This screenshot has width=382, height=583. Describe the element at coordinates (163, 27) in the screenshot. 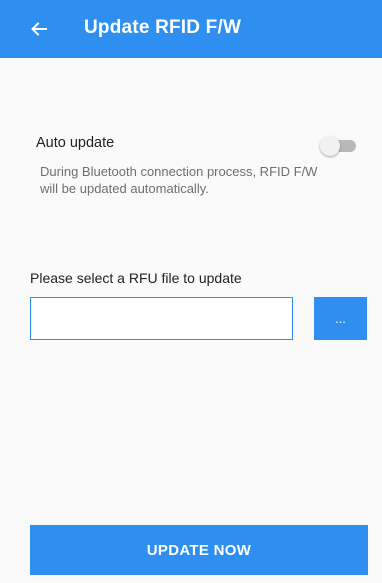

I see `page-title: Update RFID F/W` at that location.